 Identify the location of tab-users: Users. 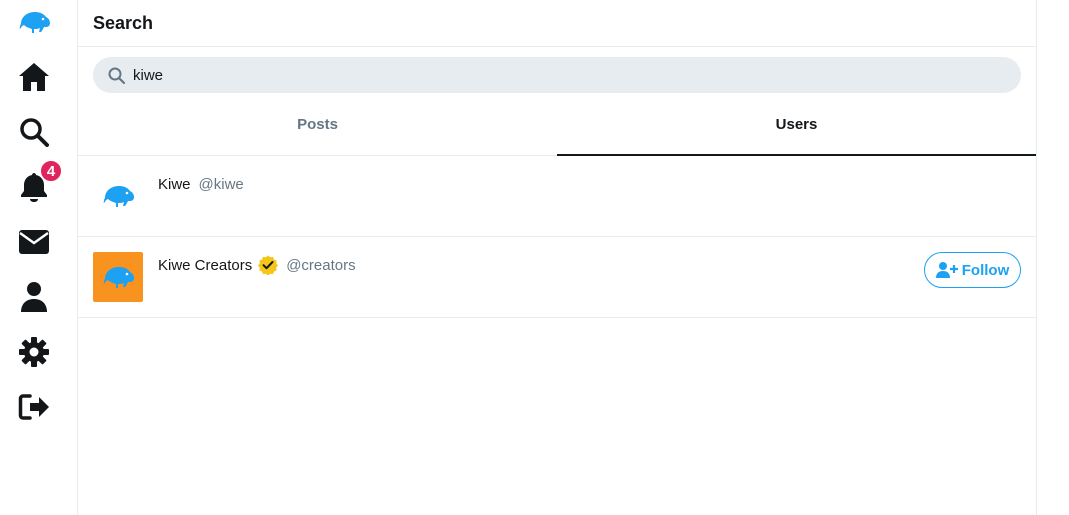
(796, 125).